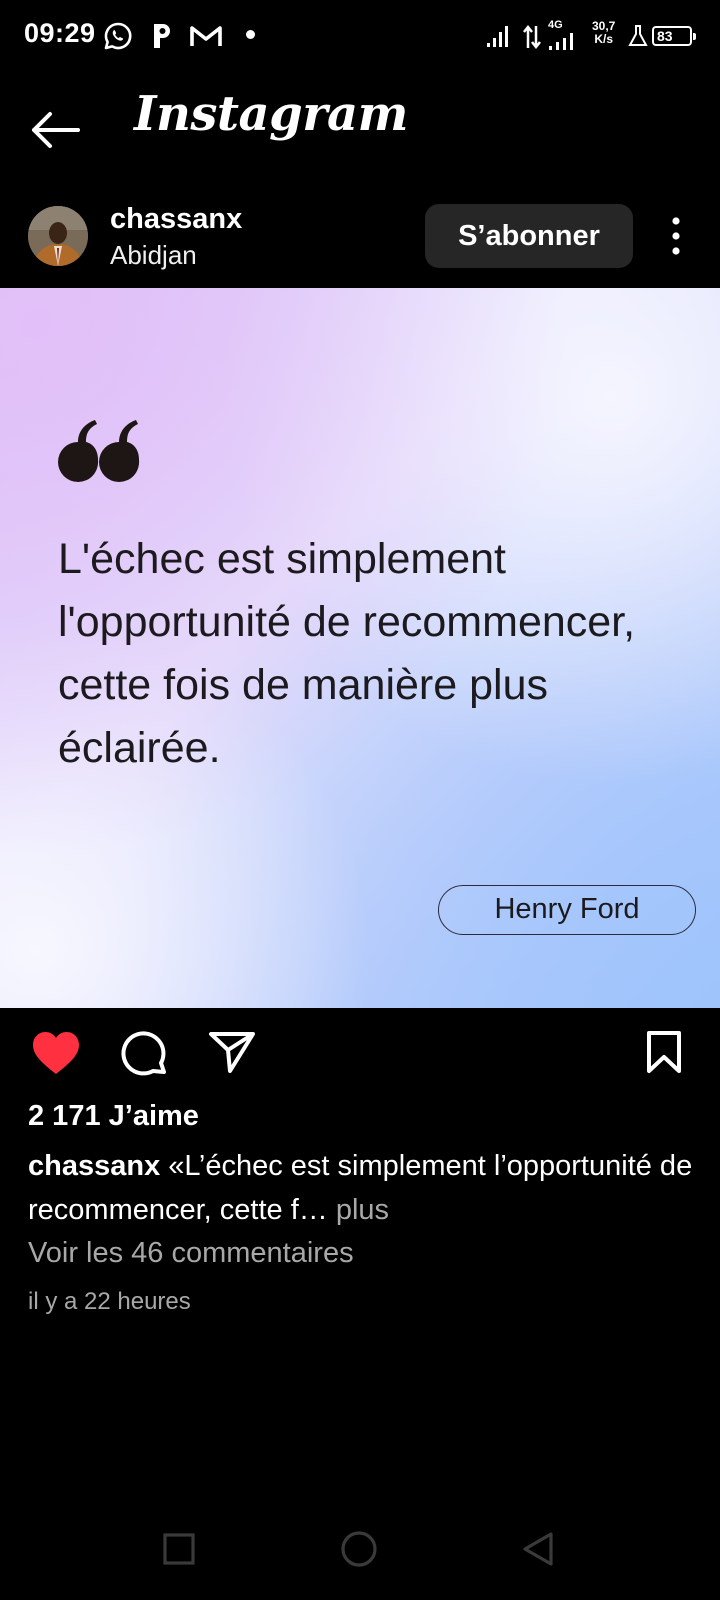 The width and height of the screenshot is (720, 1600). I want to click on view-comments-link: Voir les 46 commentaires, so click(191, 1253).